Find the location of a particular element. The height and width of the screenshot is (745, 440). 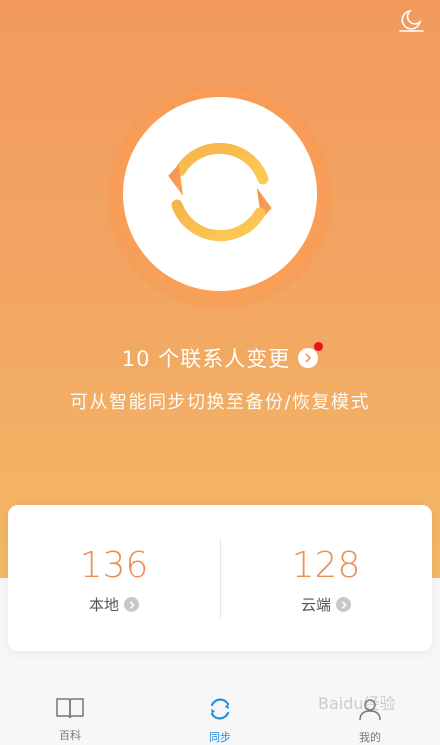

sync-arrows-icon is located at coordinates (220, 194).